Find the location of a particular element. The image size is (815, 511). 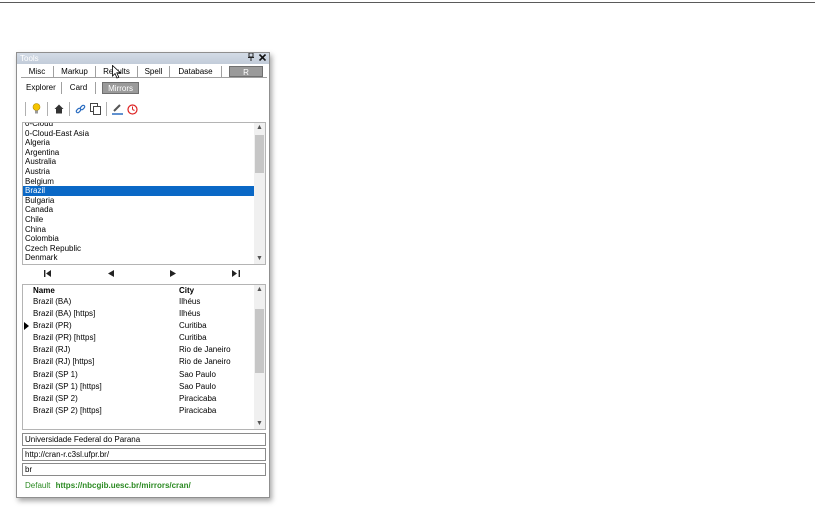

country-list-item: Chile is located at coordinates (144, 220).